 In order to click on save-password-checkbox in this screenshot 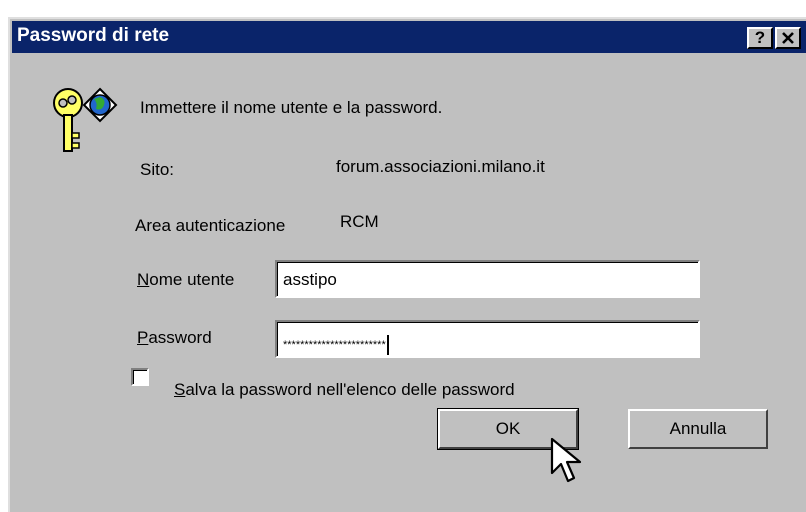, I will do `click(140, 377)`.